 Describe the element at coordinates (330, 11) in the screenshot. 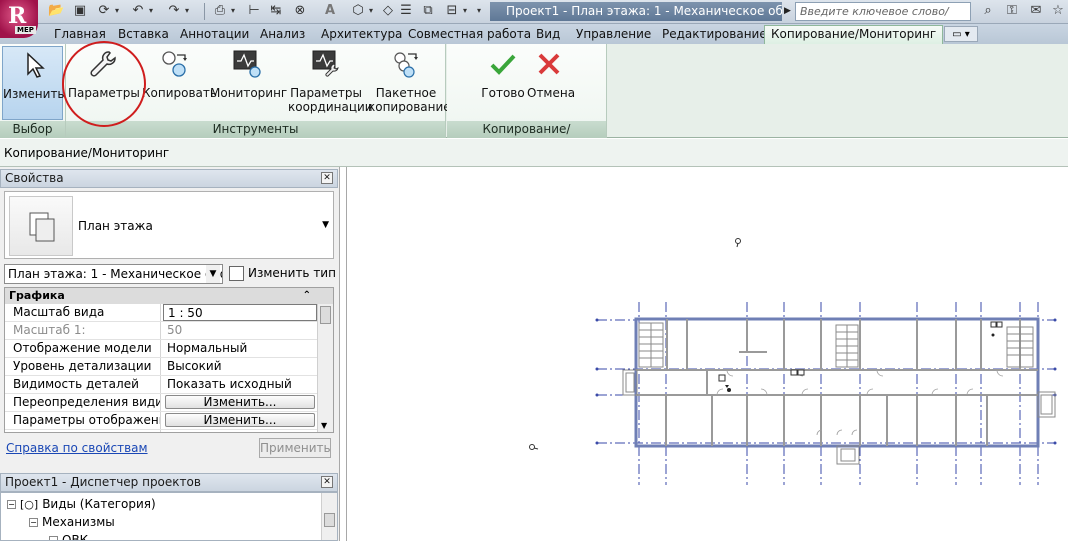

I see `text-icon: A` at that location.